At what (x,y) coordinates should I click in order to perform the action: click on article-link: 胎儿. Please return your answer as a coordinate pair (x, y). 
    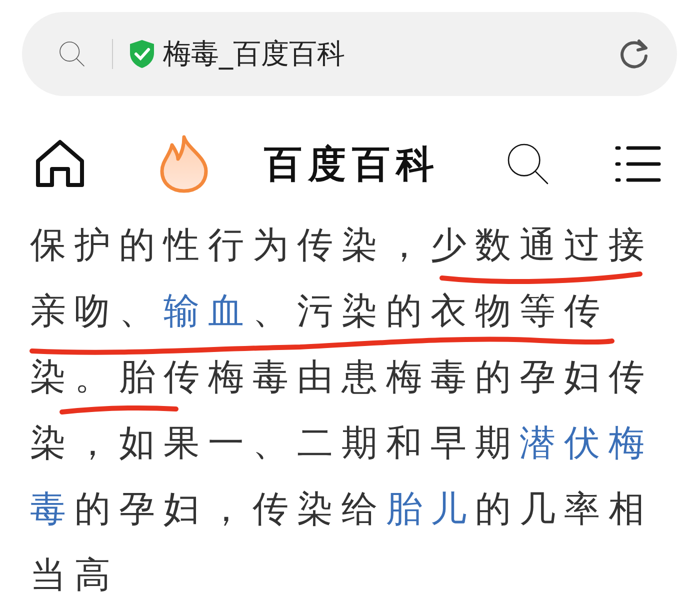
    Looking at the image, I should click on (430, 509).